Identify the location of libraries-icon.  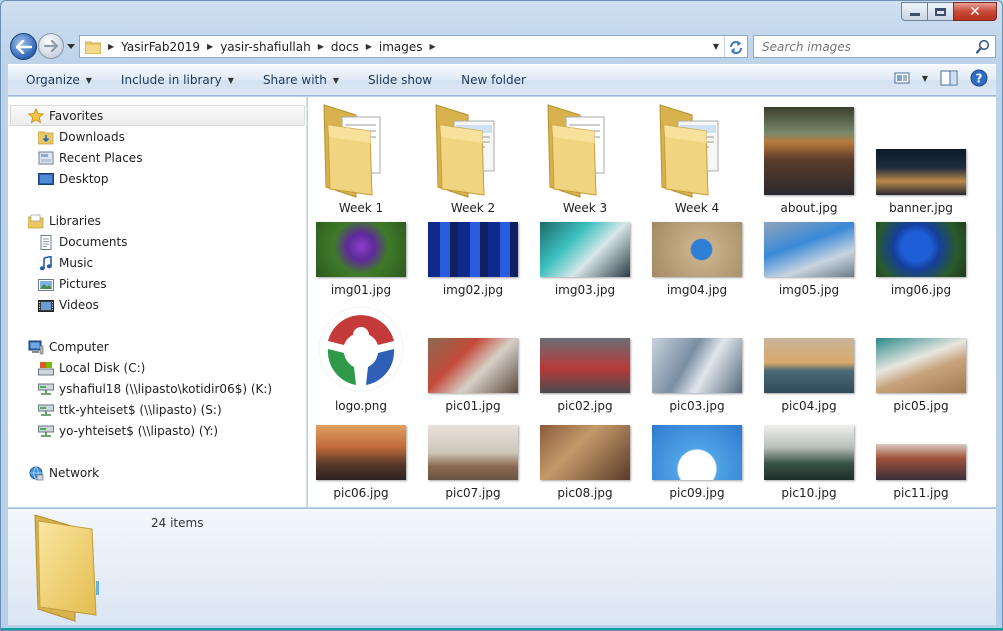
(36, 221).